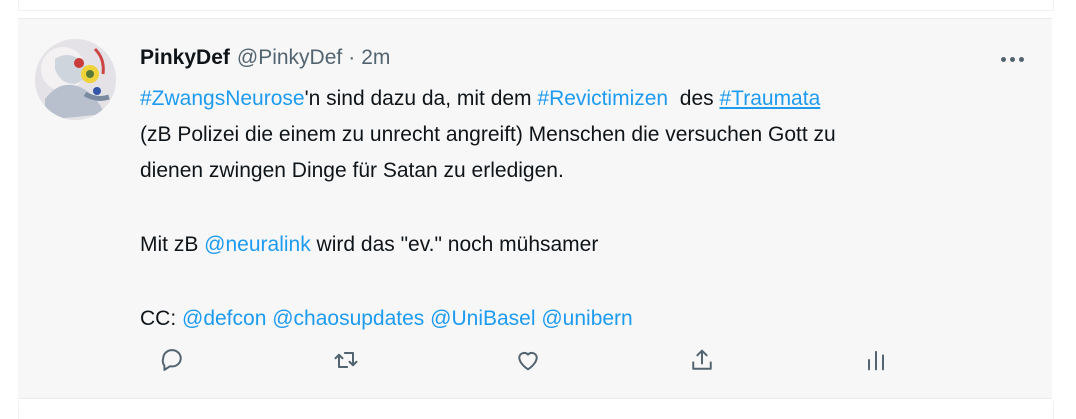 The image size is (1076, 419). I want to click on mention-link: @defcon, so click(224, 318).